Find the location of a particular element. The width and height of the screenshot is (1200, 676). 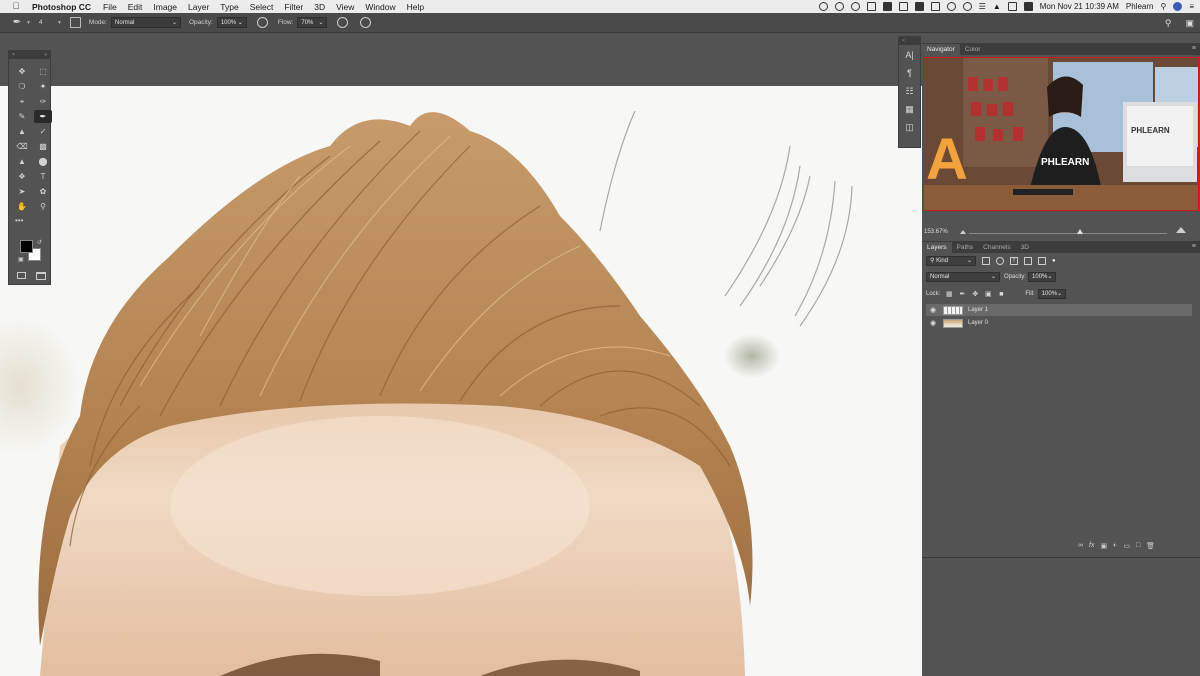

siri-icon is located at coordinates (1178, 6).